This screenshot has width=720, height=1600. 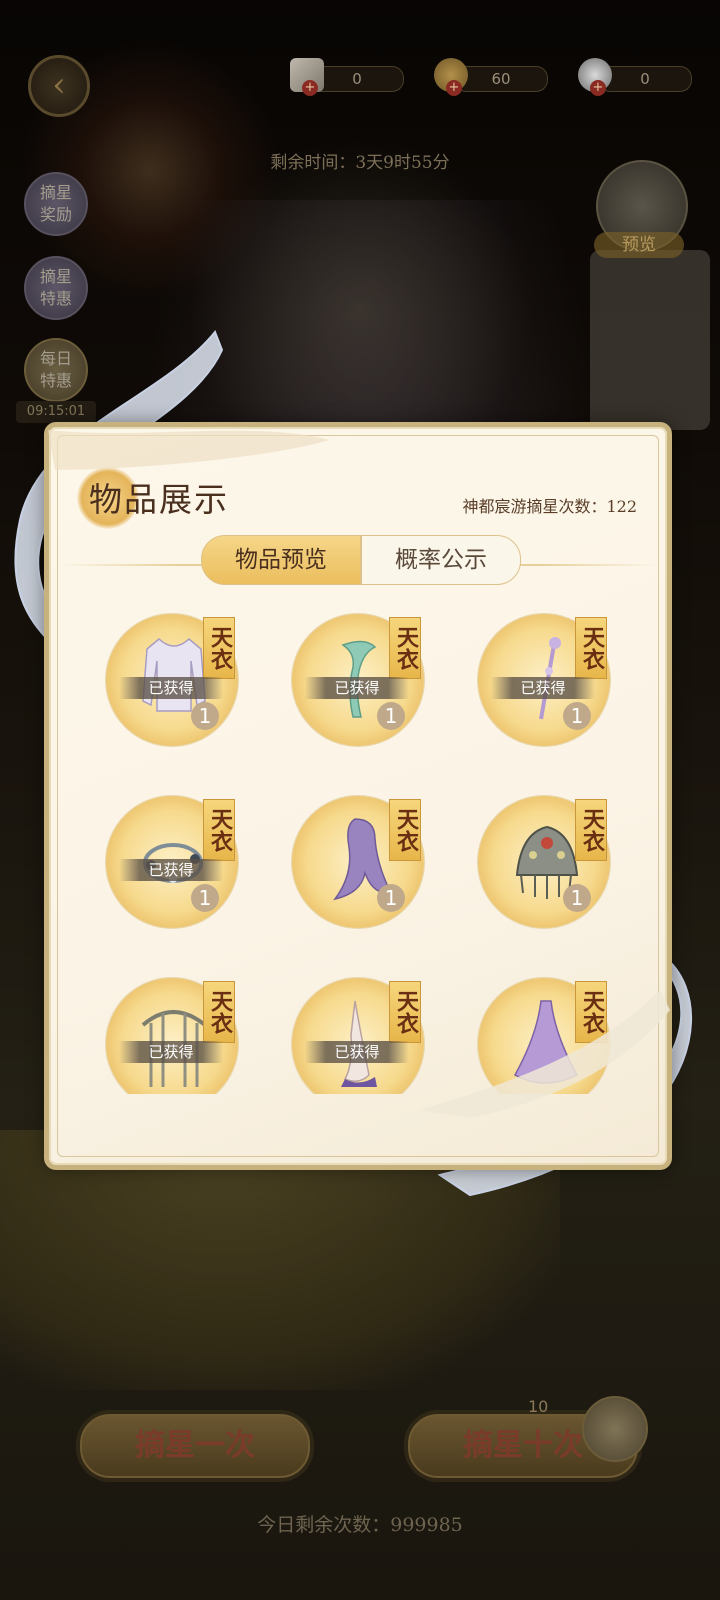 I want to click on draw-ten-badge-icon, so click(x=615, y=1429).